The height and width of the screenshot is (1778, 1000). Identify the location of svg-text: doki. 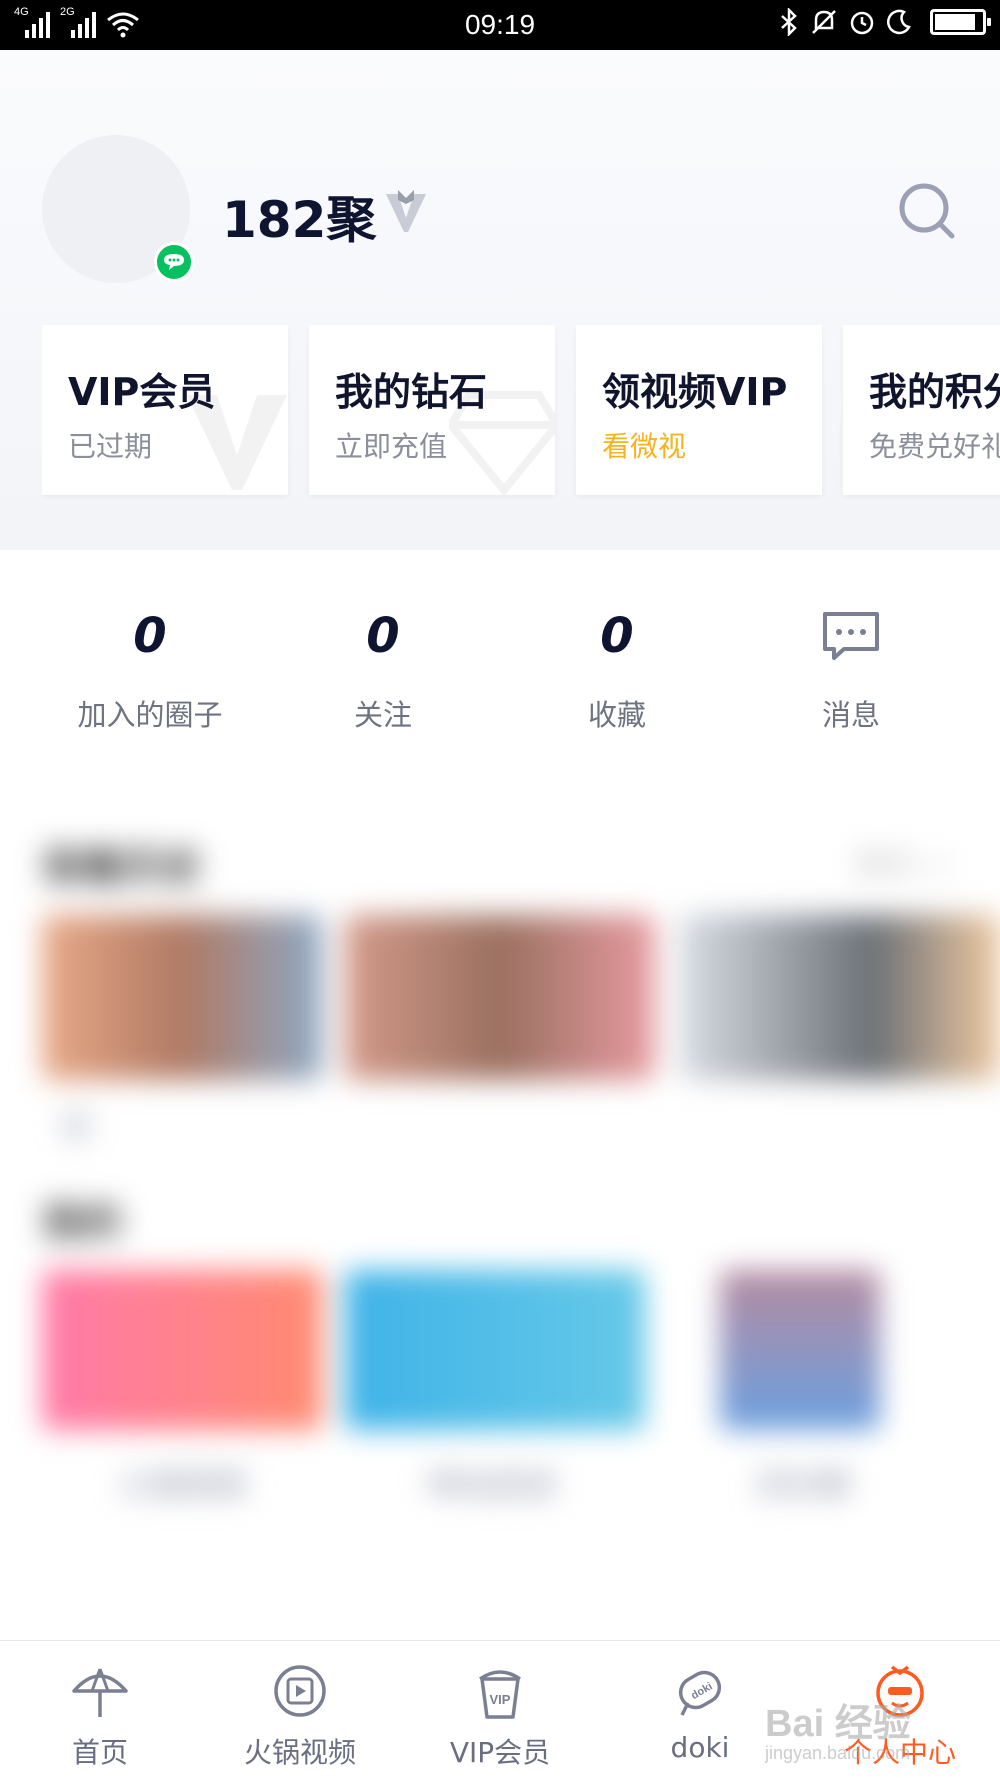
(702, 1691).